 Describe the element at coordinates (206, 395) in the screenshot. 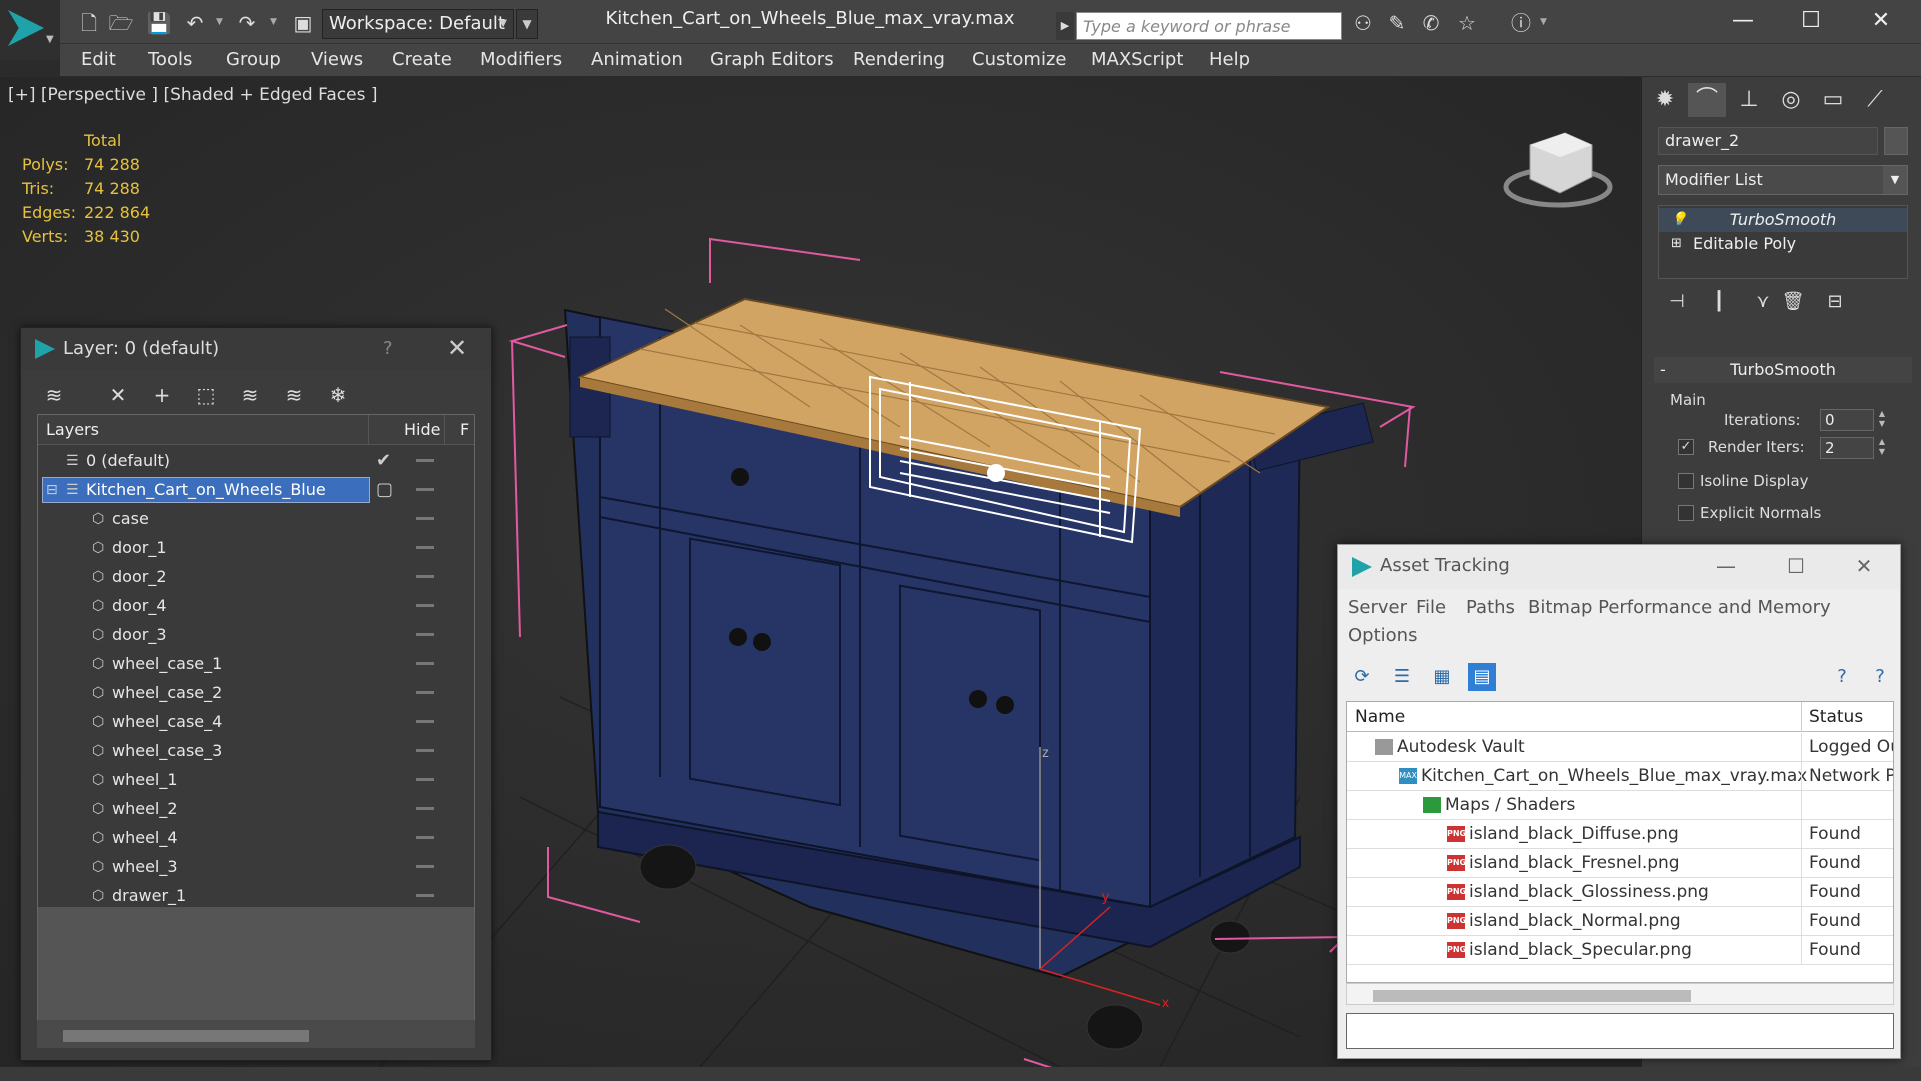

I see `select-objects-icon: ⬚` at that location.